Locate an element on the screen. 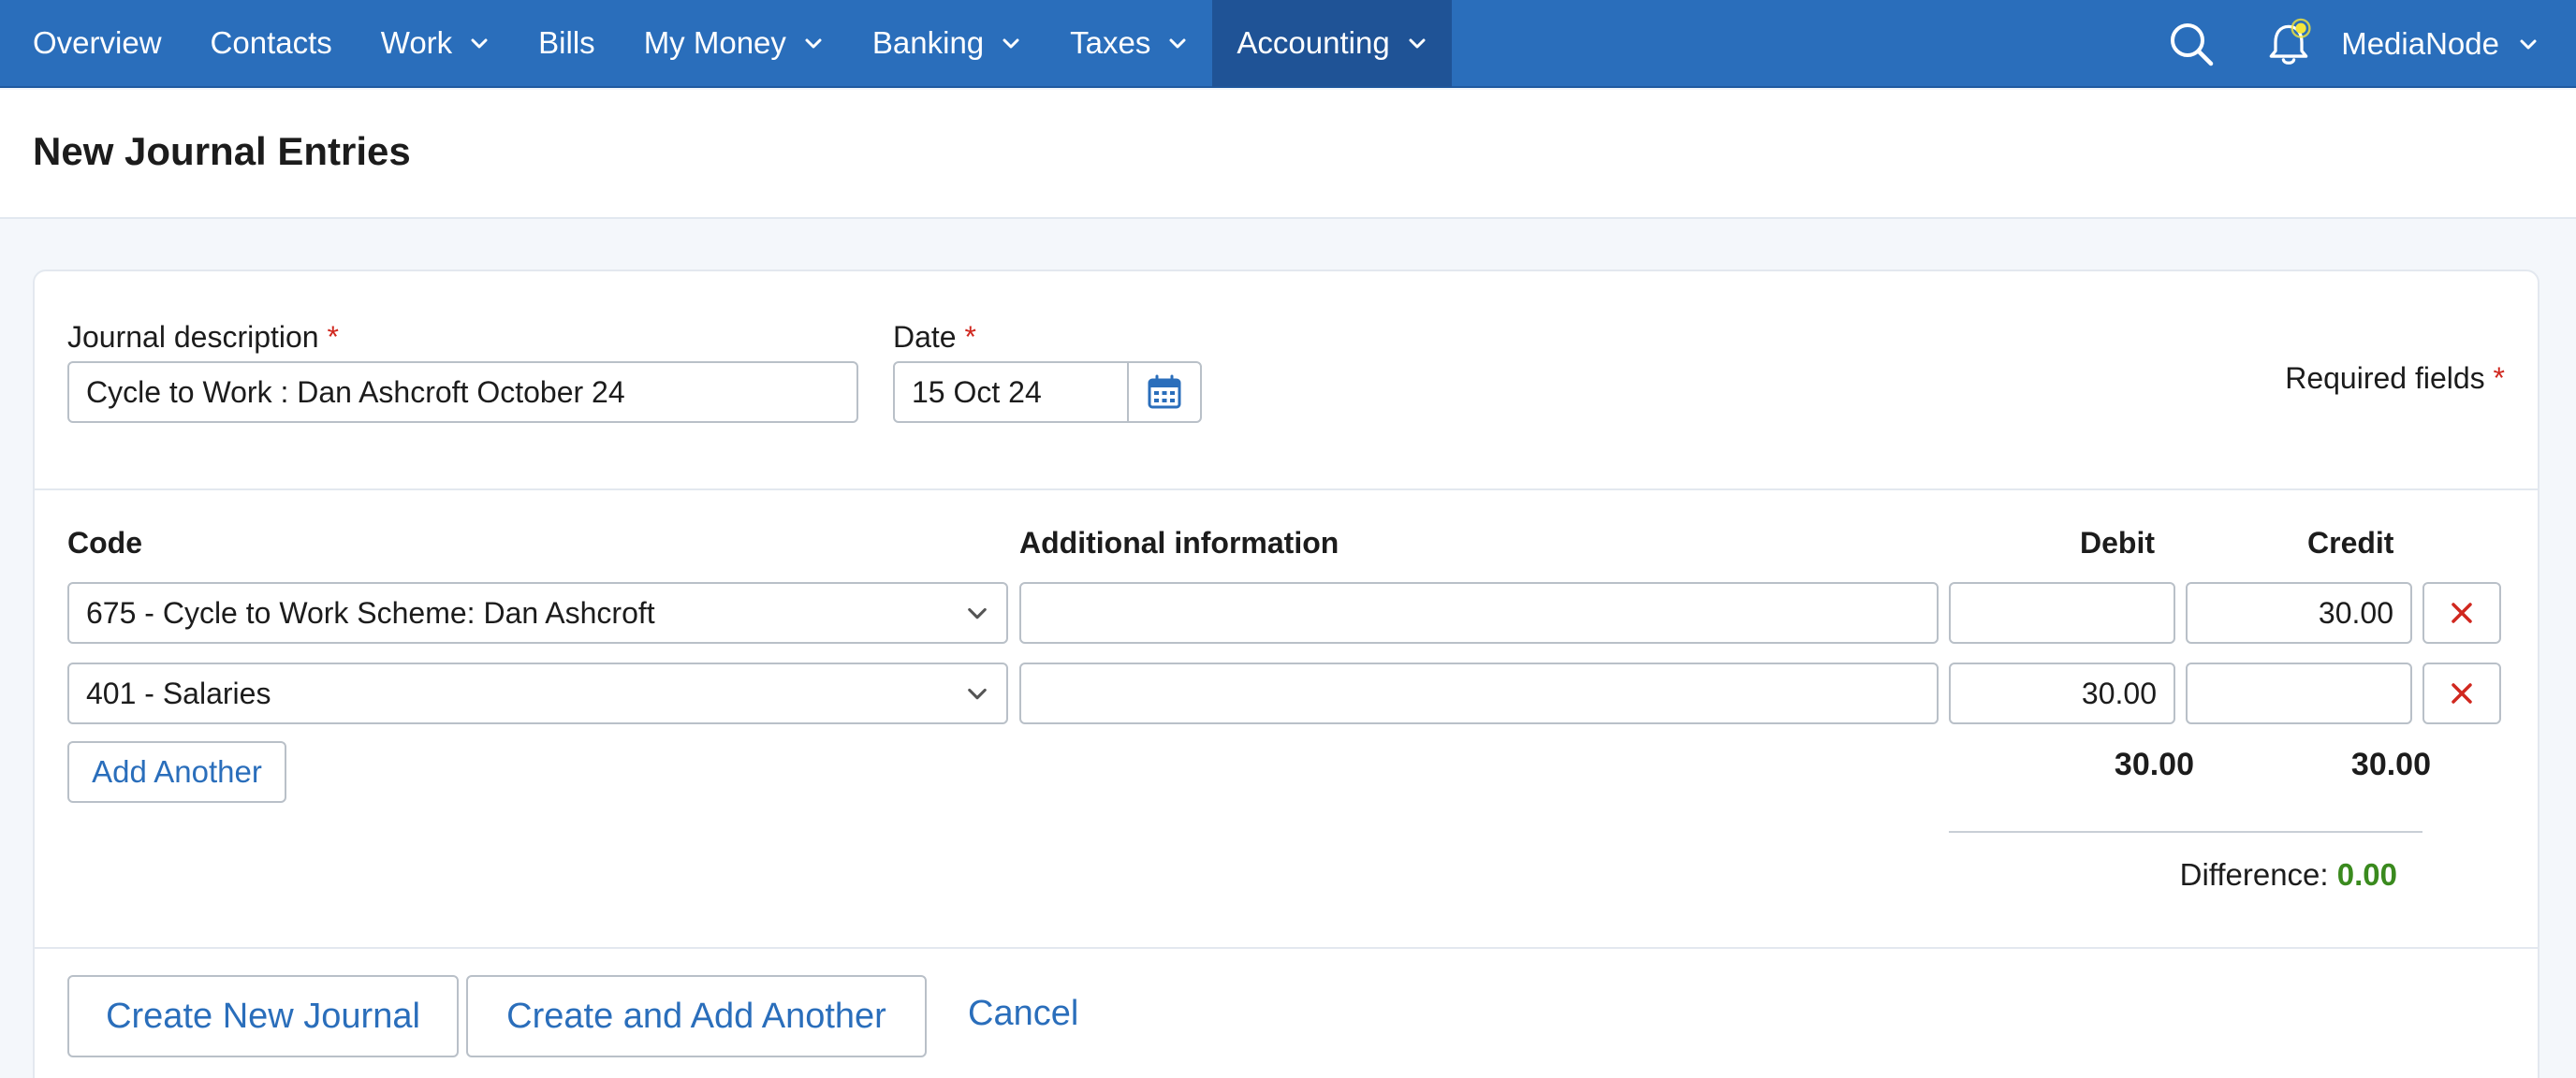  nav-item-work: Work is located at coordinates (435, 43).